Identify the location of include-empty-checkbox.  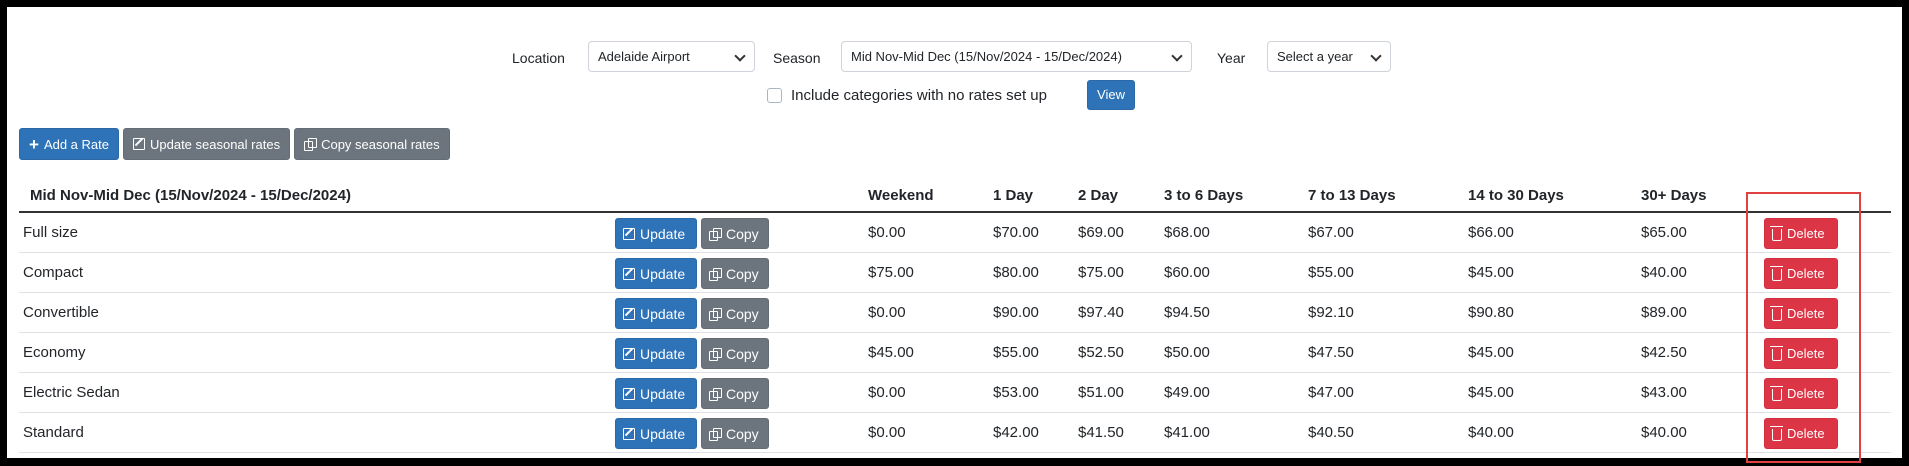
(774, 95).